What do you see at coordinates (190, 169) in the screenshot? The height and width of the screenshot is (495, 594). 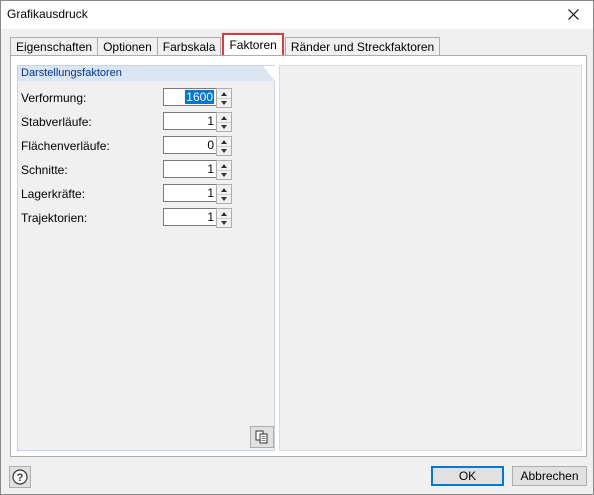 I see `schnitte-input: 1` at bounding box center [190, 169].